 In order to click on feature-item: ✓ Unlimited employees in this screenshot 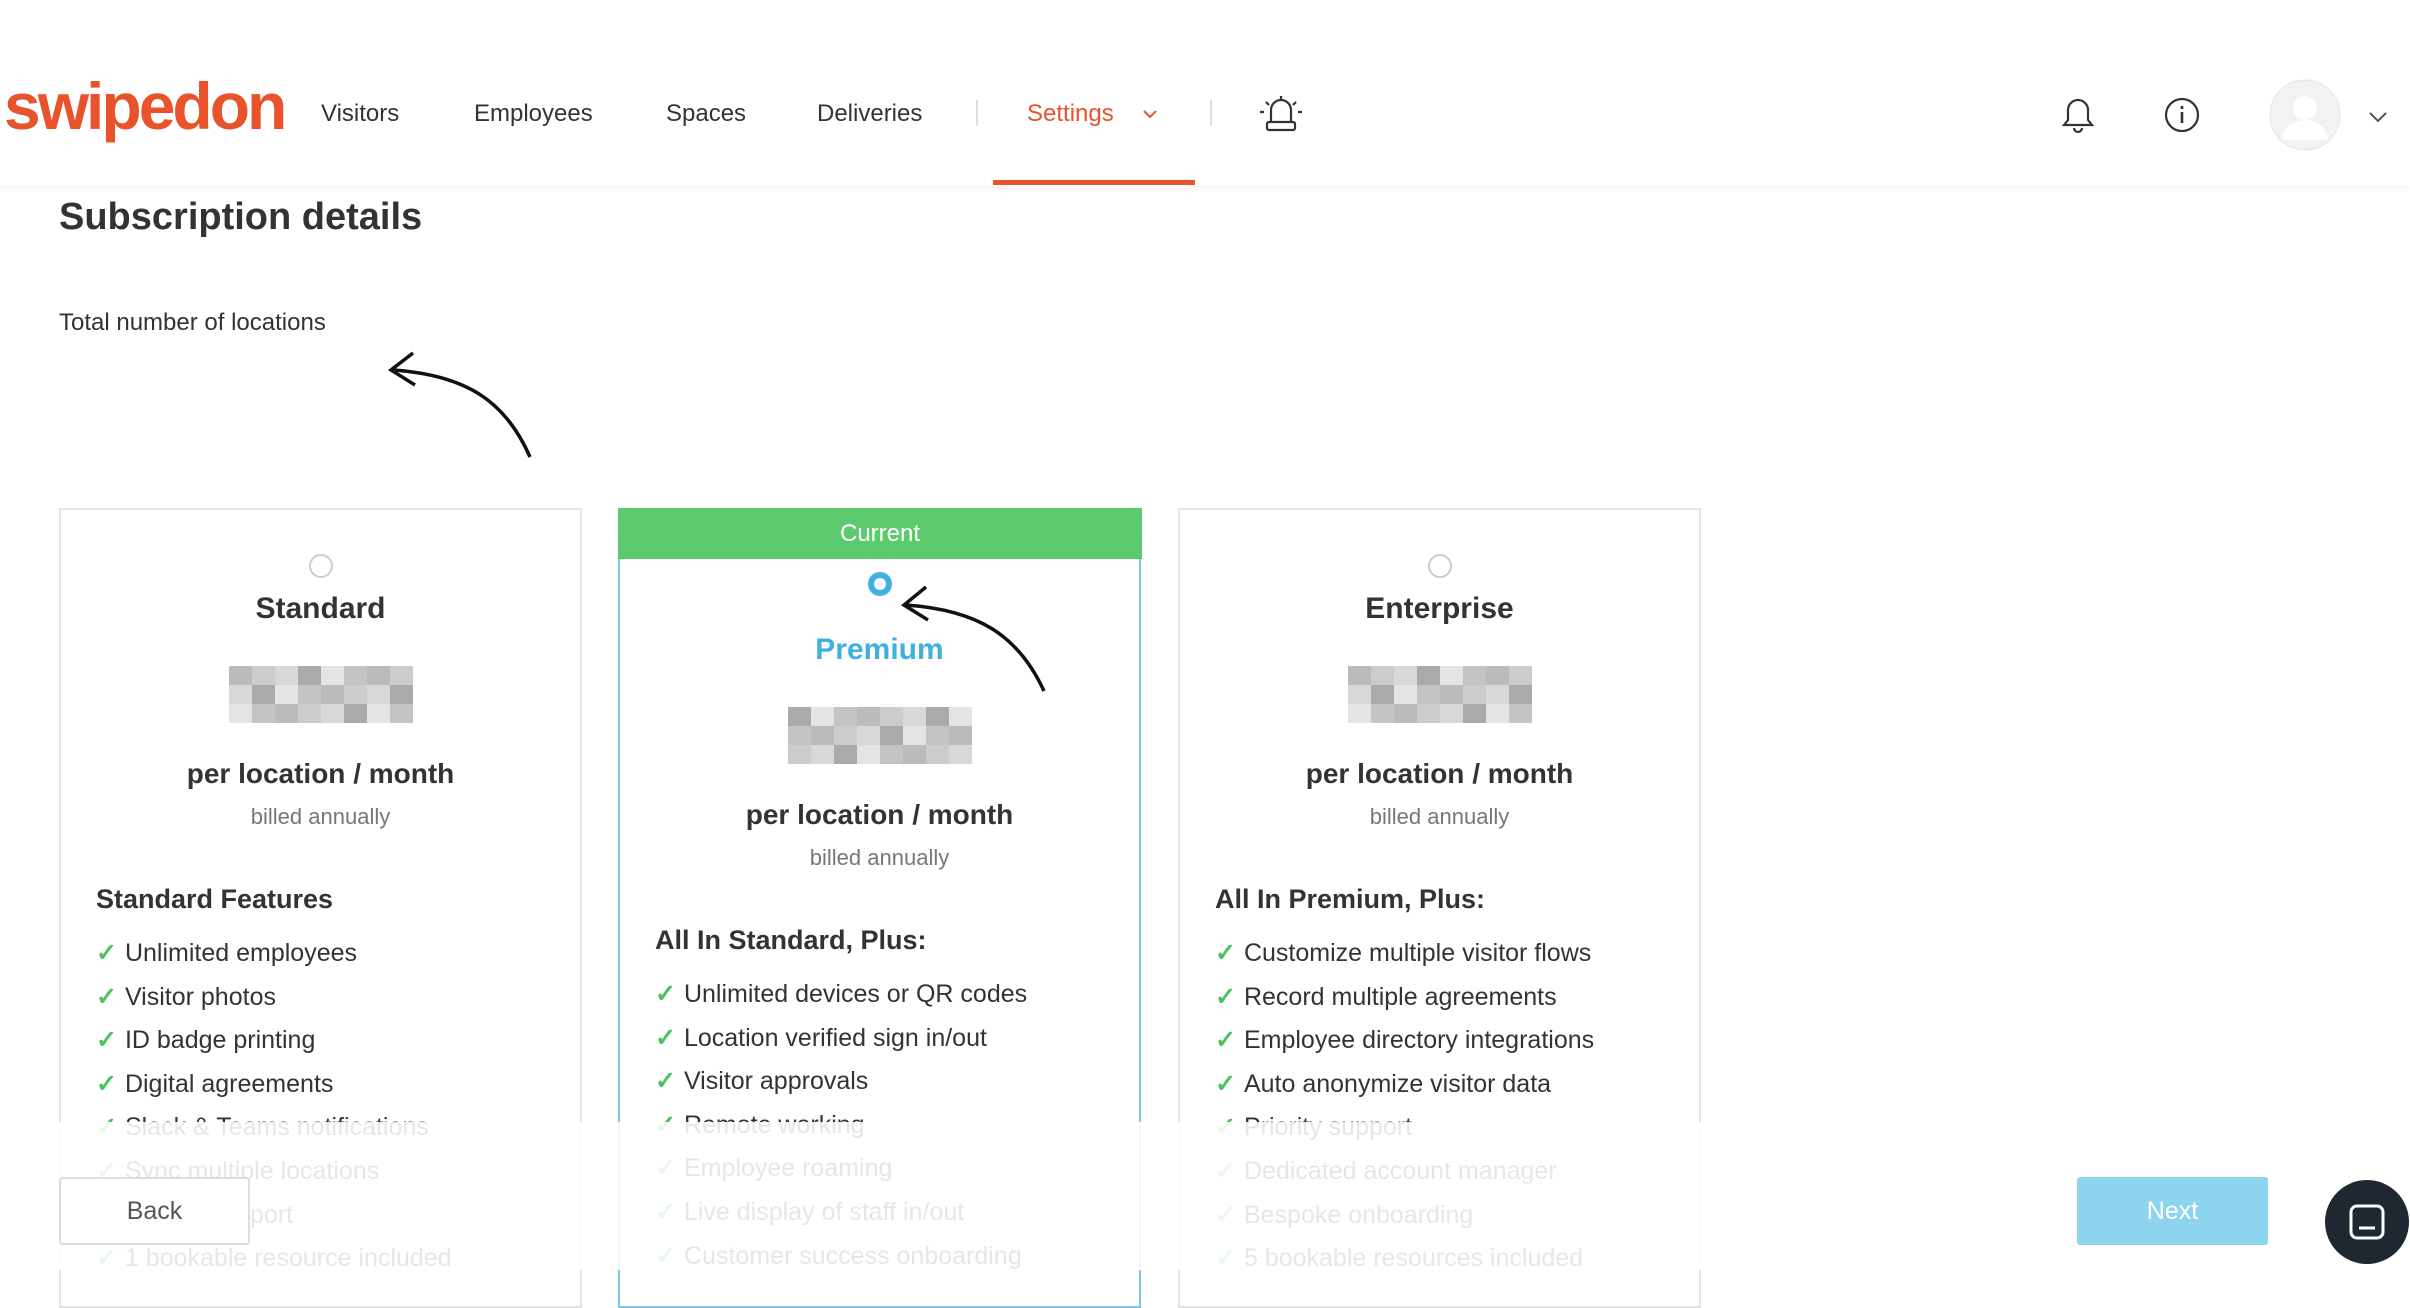, I will do `click(226, 953)`.